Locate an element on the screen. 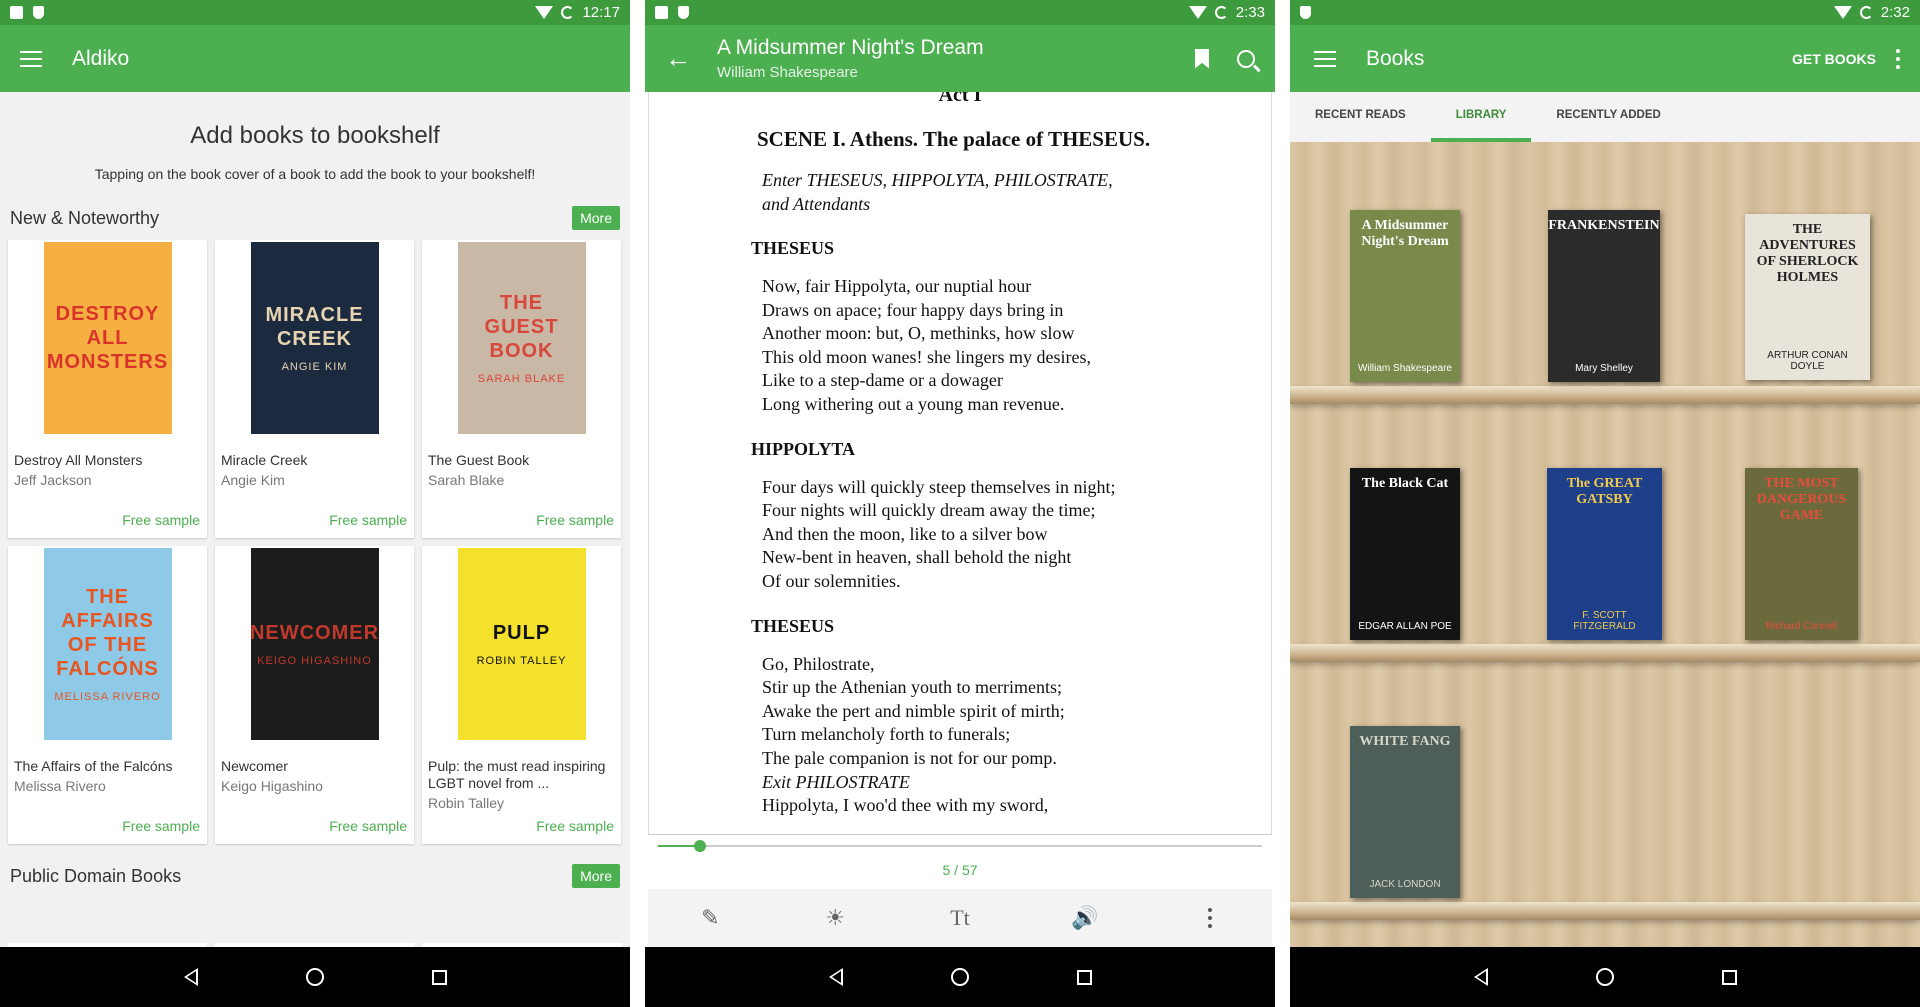 The width and height of the screenshot is (1920, 1007). progress-track is located at coordinates (960, 846).